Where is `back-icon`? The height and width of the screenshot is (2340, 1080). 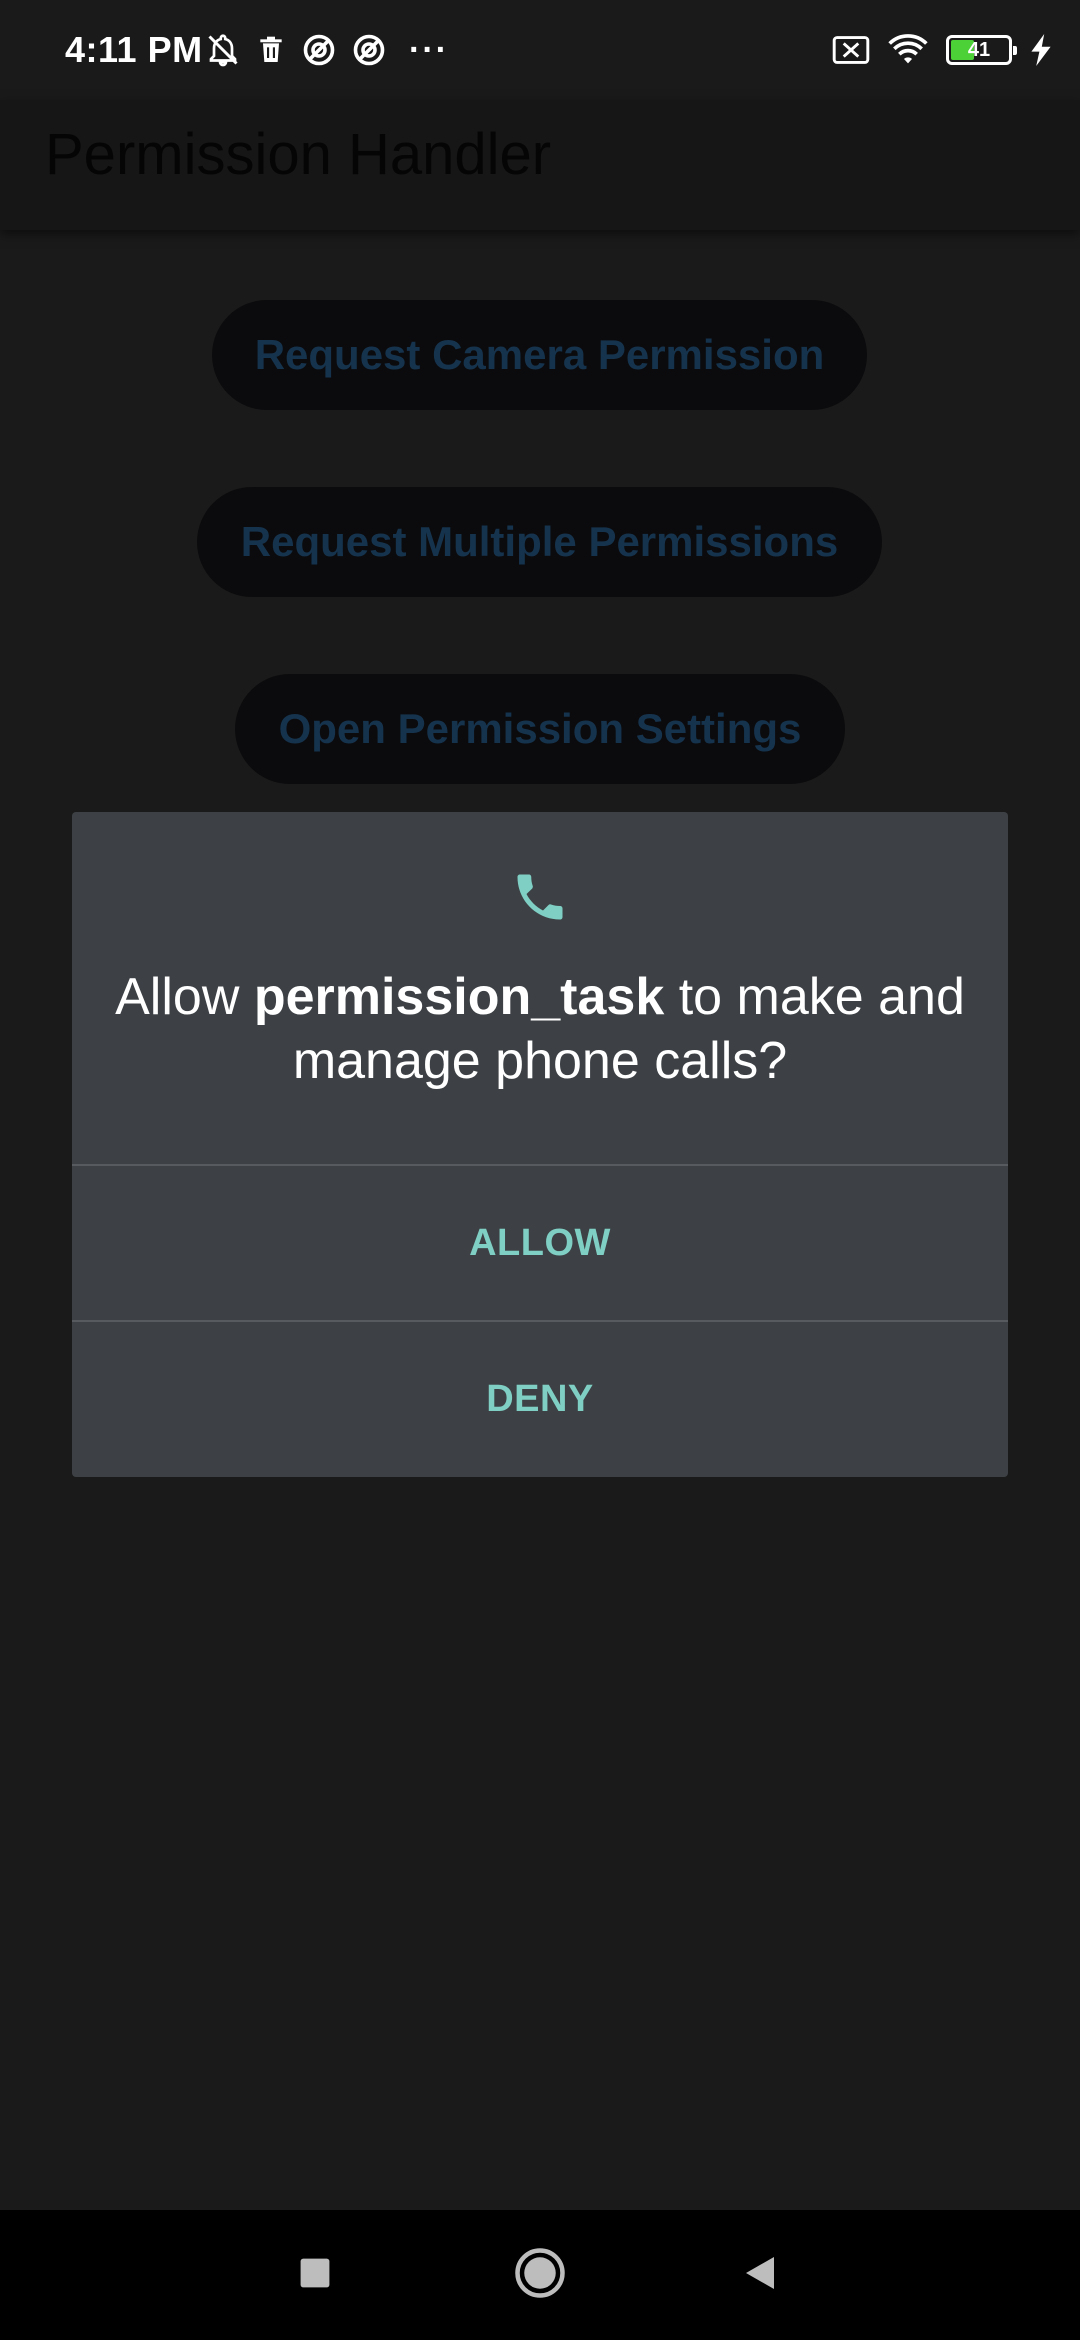 back-icon is located at coordinates (760, 2275).